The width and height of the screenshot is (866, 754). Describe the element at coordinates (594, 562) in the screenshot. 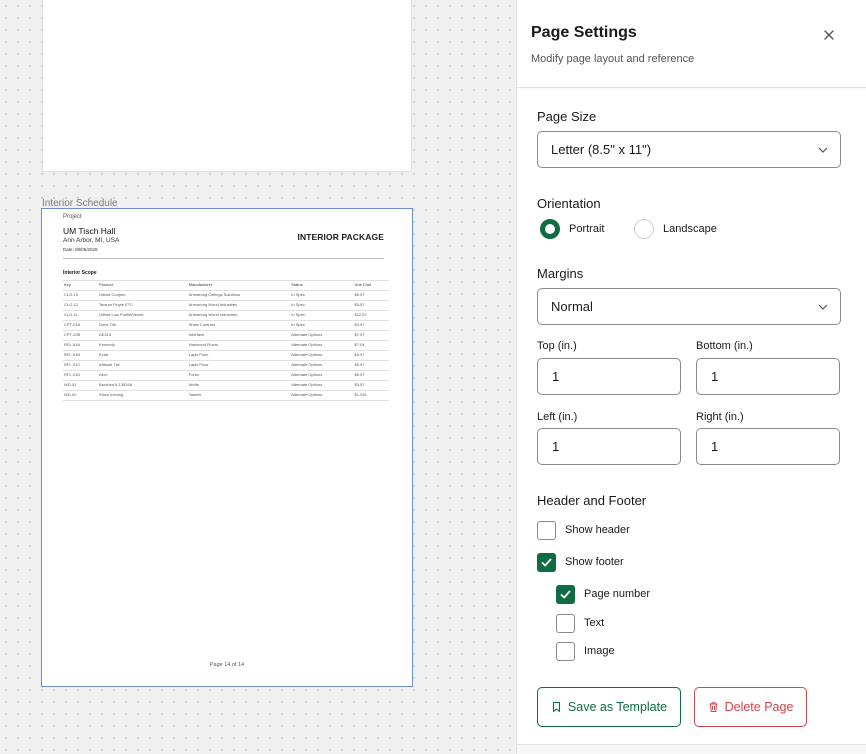

I see `show-footer-label: Show footer` at that location.